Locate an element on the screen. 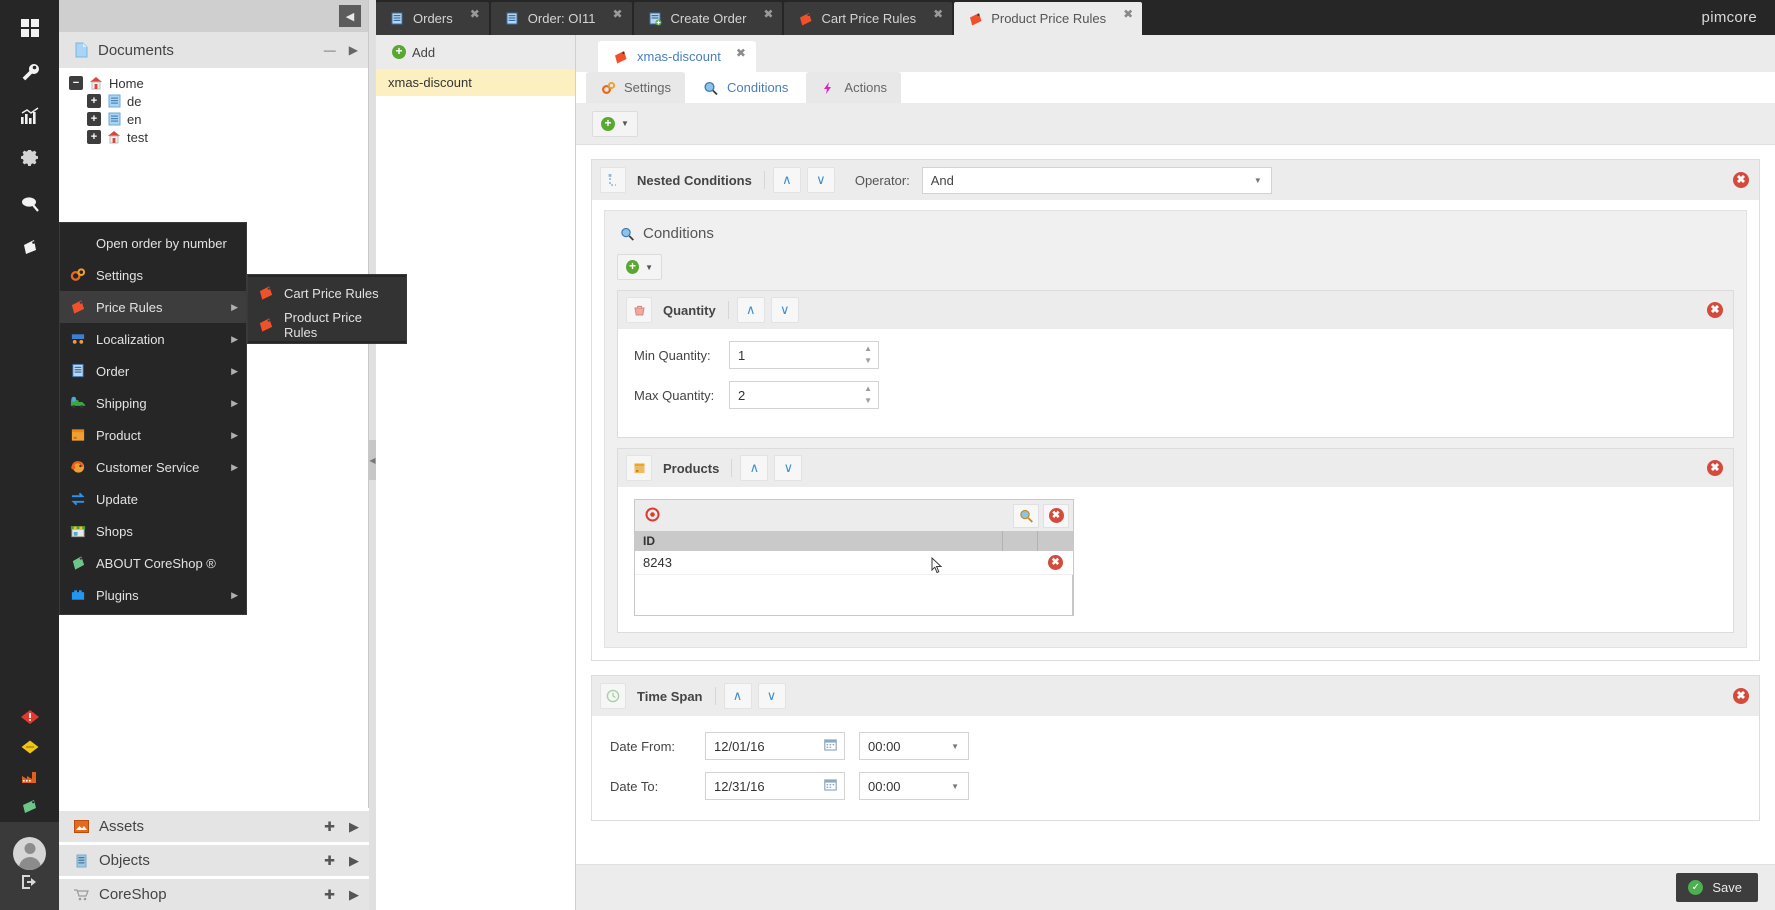  tab-product-price-rules: Product Price Rules ✖ is located at coordinates (1048, 18).